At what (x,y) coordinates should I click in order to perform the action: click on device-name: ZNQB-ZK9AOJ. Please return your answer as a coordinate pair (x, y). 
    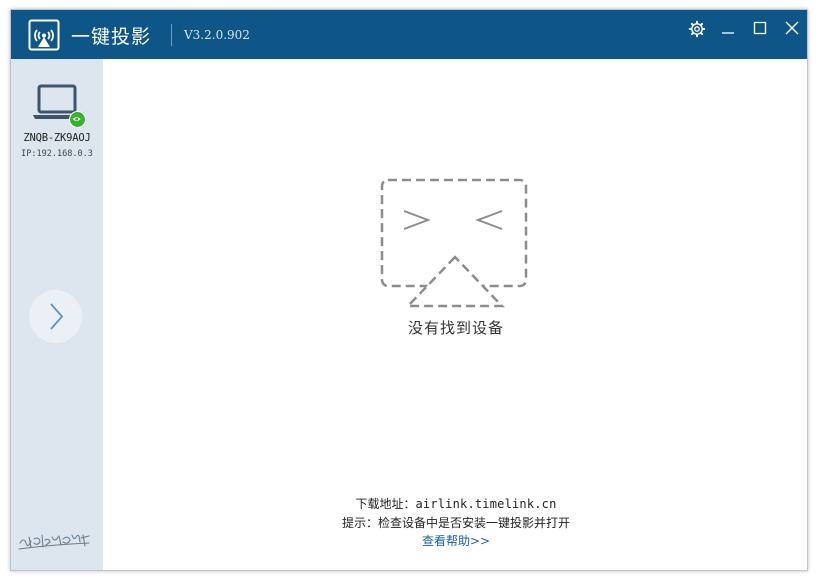
    Looking at the image, I should click on (57, 138).